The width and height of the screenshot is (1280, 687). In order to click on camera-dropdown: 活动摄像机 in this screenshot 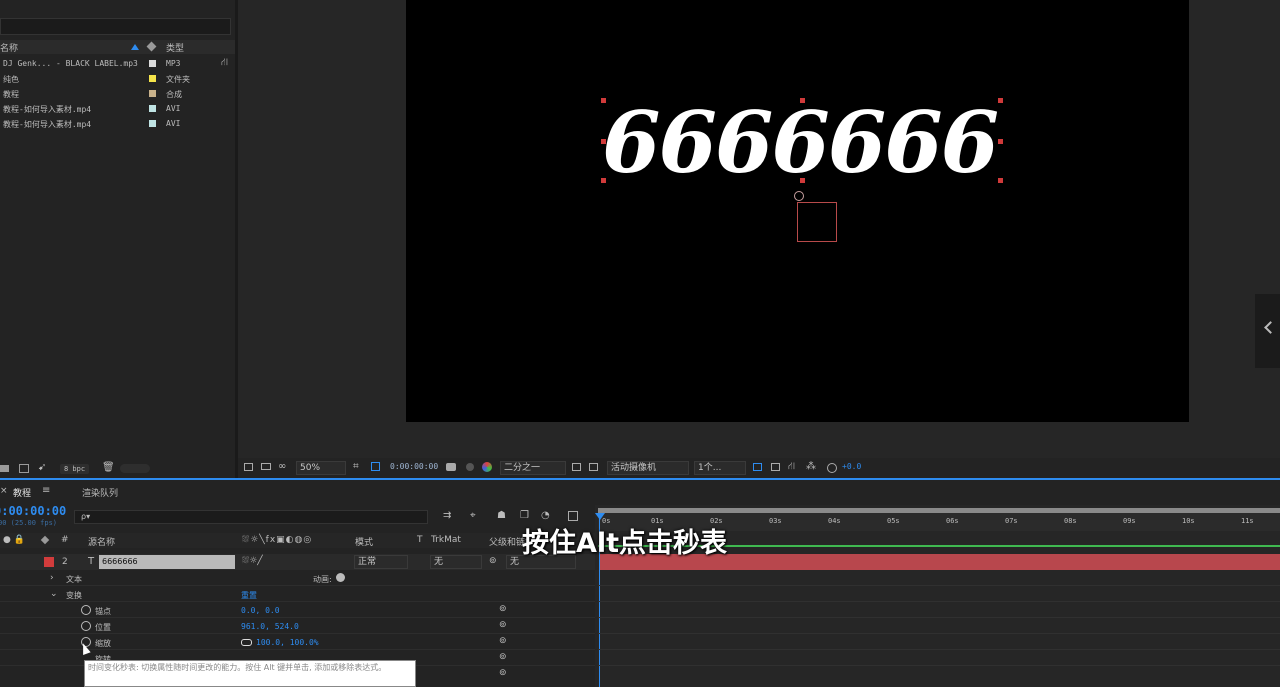, I will do `click(648, 468)`.